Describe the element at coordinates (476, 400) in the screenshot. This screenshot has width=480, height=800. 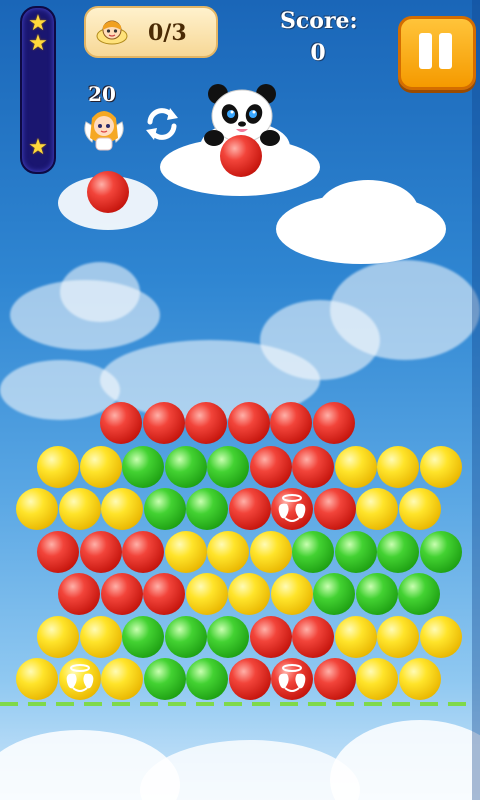
I see `screen-edge` at that location.